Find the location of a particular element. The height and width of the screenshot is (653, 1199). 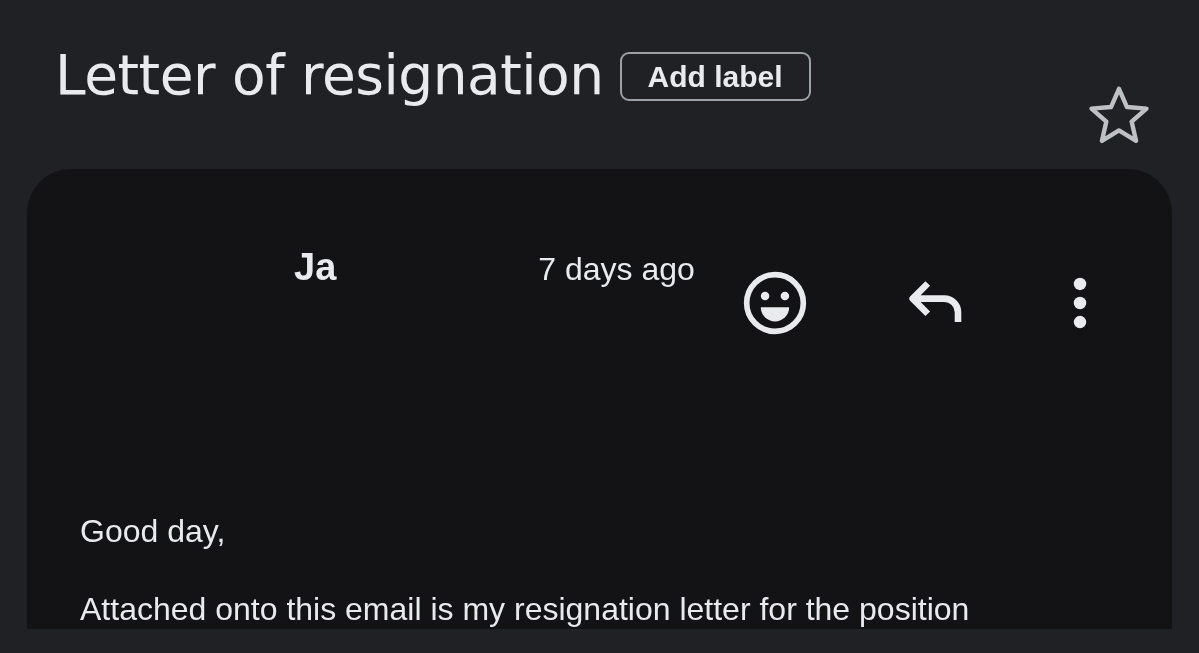

sender-name: Ja is located at coordinates (315, 267).